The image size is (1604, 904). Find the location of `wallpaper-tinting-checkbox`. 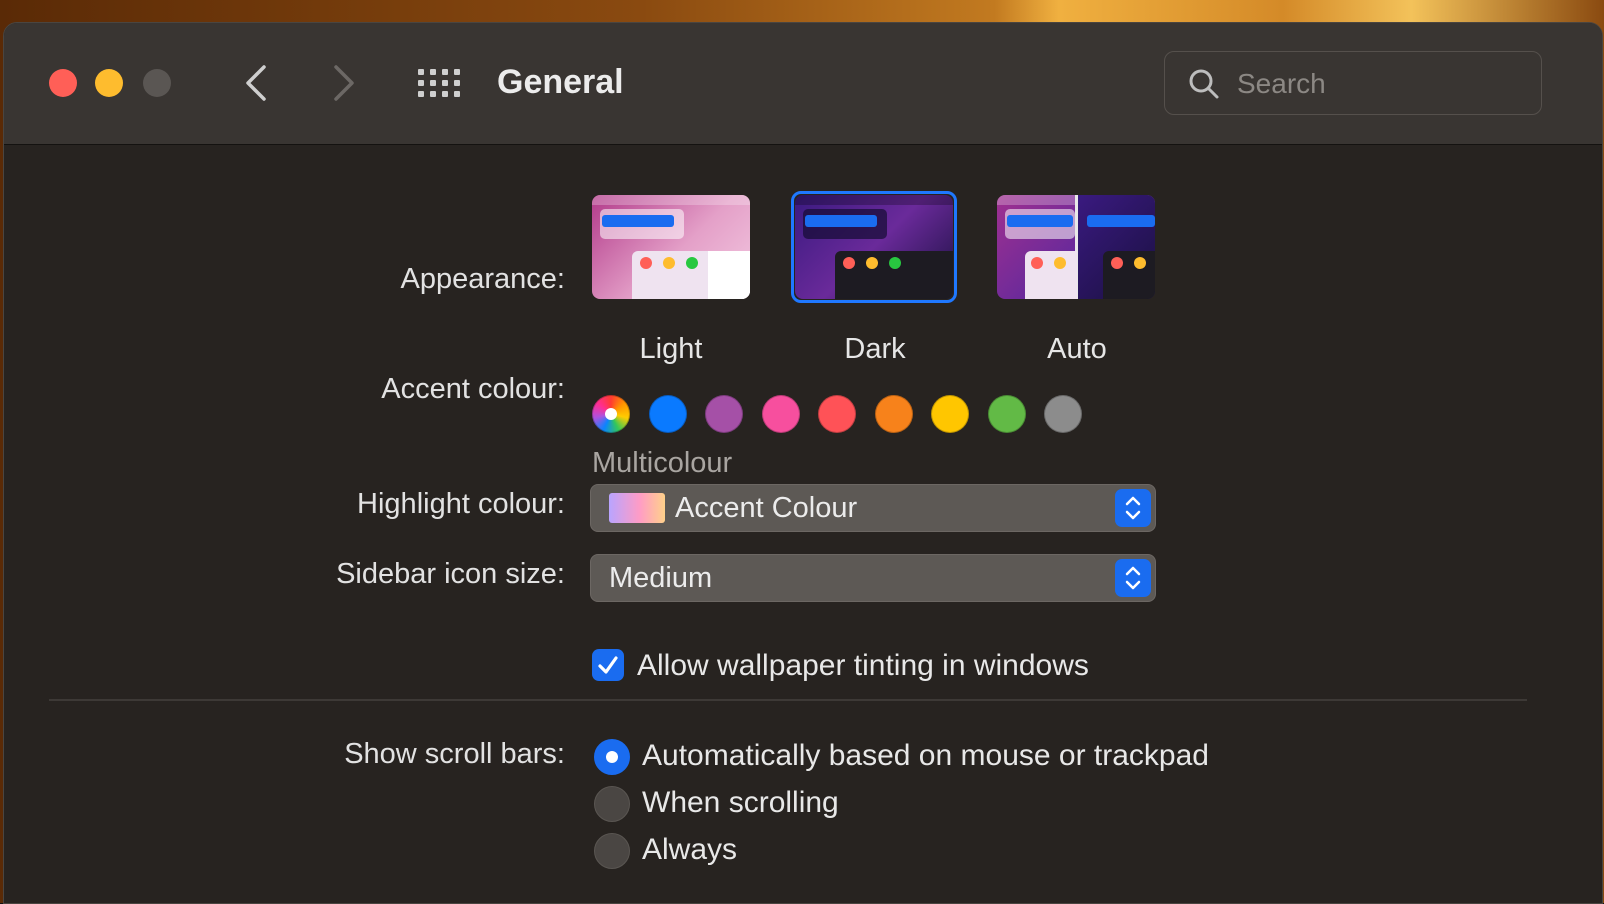

wallpaper-tinting-checkbox is located at coordinates (608, 665).